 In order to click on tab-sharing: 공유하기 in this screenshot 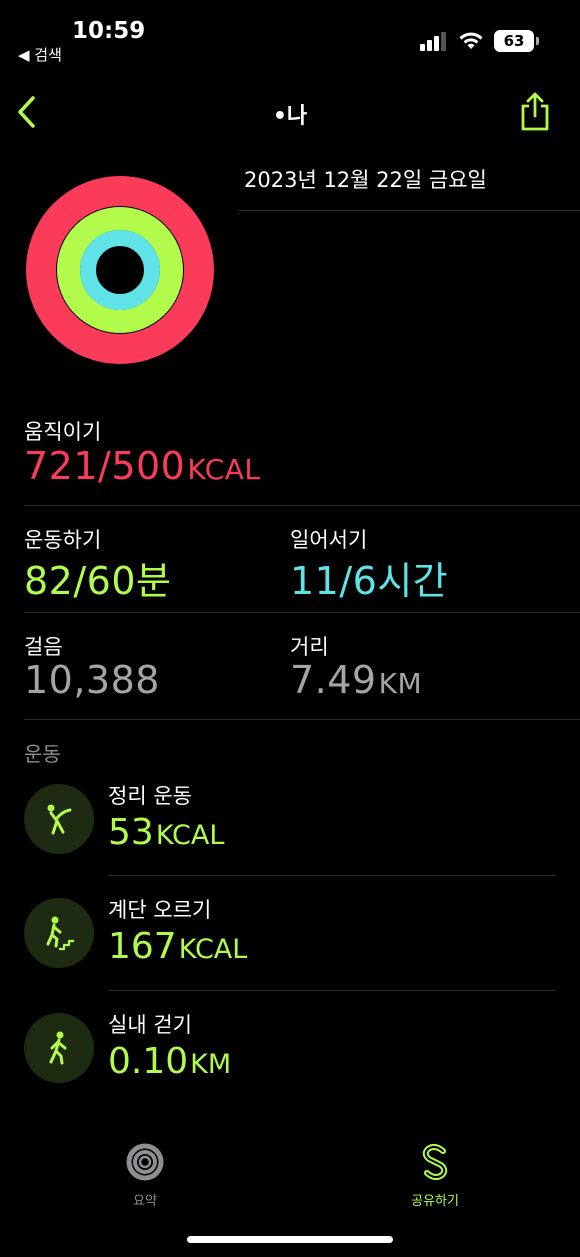, I will do `click(435, 1175)`.